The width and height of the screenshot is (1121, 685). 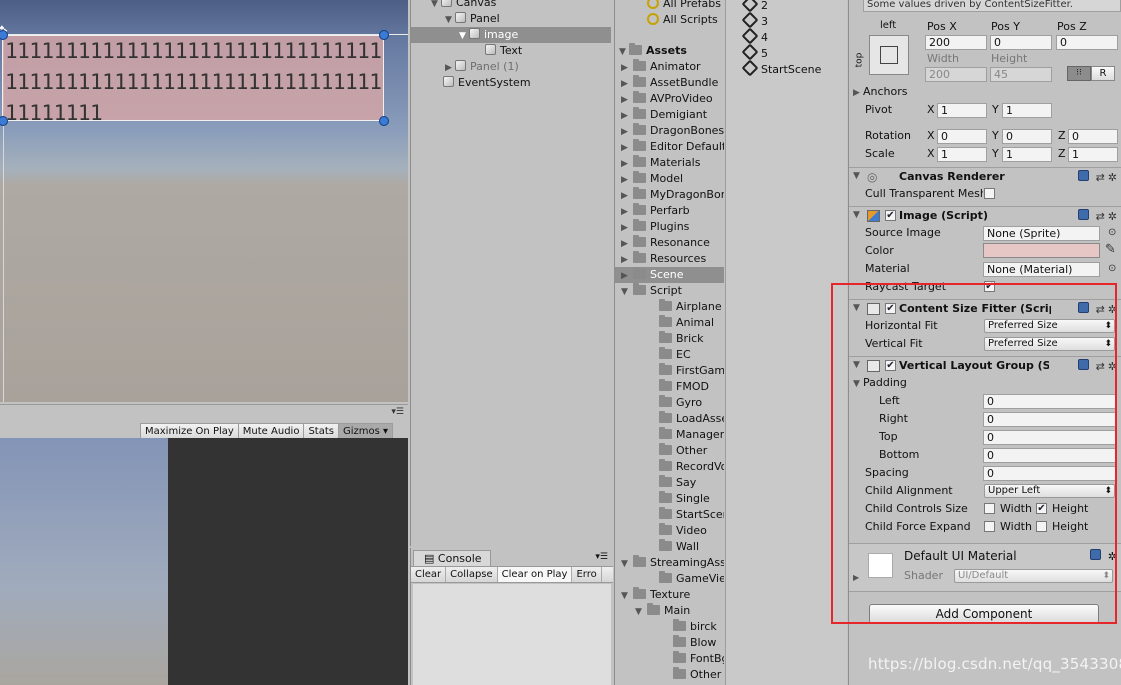 I want to click on file-item: 5, so click(x=754, y=52).